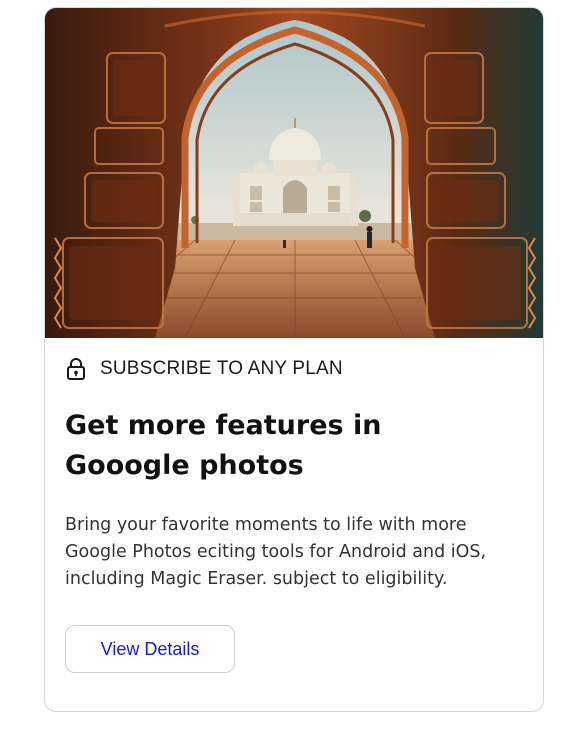  I want to click on lock-icon, so click(76, 369).